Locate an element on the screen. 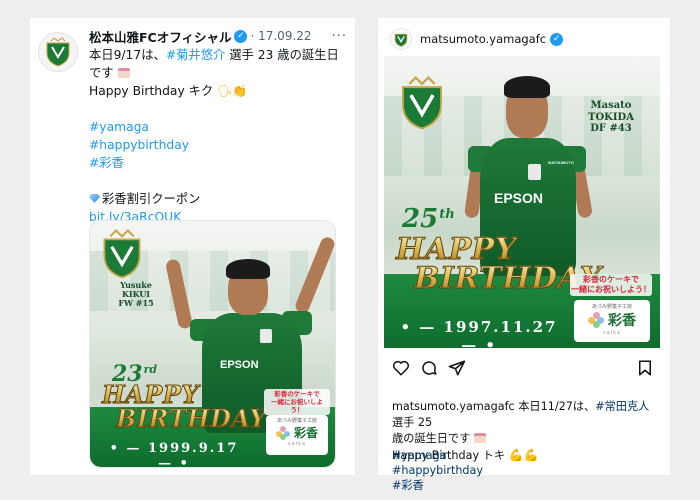 This screenshot has width=700, height=500. speaking-head-icon: 🗣 is located at coordinates (225, 91).